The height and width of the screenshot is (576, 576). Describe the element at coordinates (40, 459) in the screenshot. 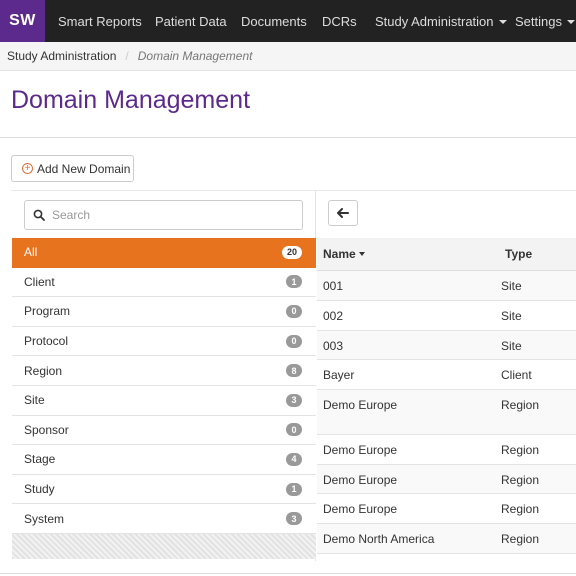

I see `category-label: Stage` at that location.